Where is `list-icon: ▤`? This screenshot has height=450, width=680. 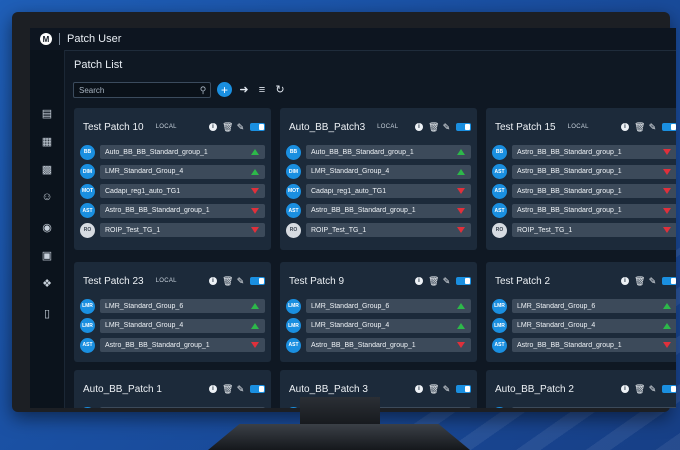
list-icon: ▤ is located at coordinates (47, 113).